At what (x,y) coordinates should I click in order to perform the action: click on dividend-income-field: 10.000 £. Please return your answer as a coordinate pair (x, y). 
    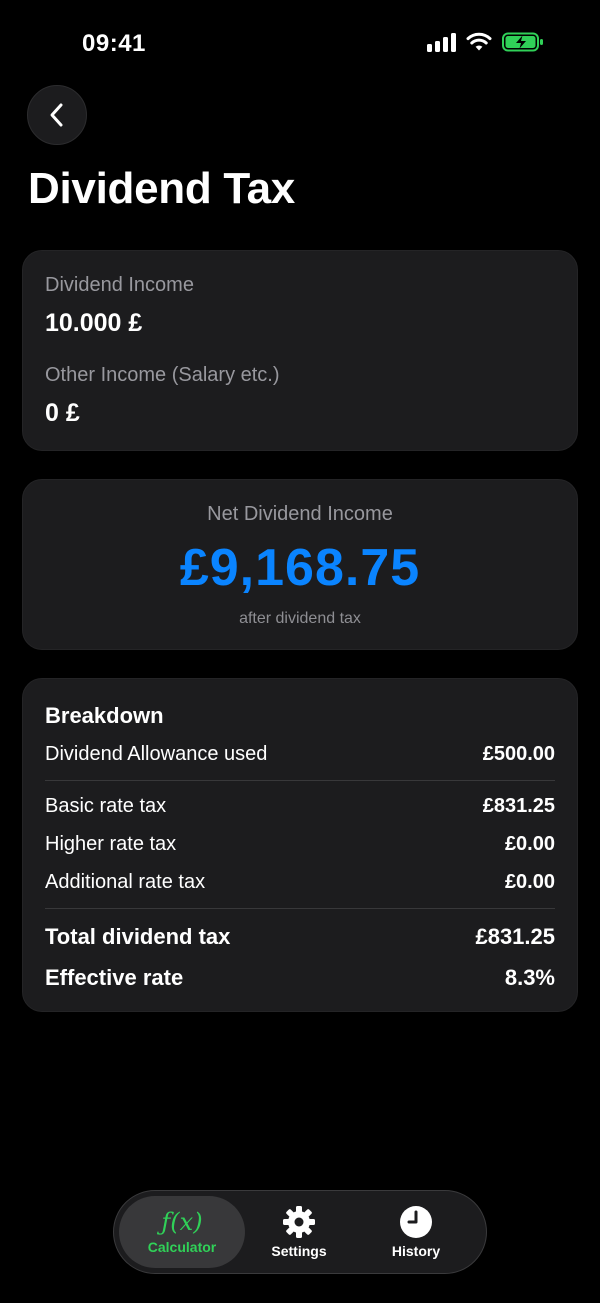
    Looking at the image, I should click on (93, 323).